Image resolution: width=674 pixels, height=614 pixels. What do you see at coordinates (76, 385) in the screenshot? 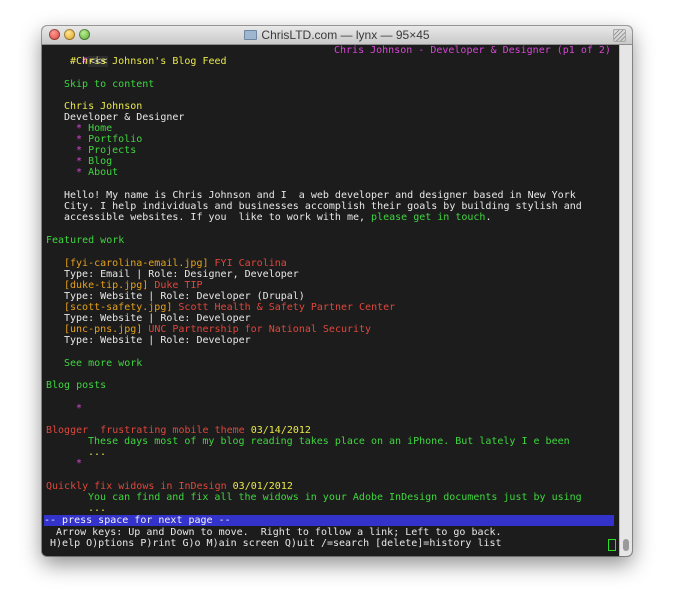
I see `blog-heading: Blog posts` at bounding box center [76, 385].